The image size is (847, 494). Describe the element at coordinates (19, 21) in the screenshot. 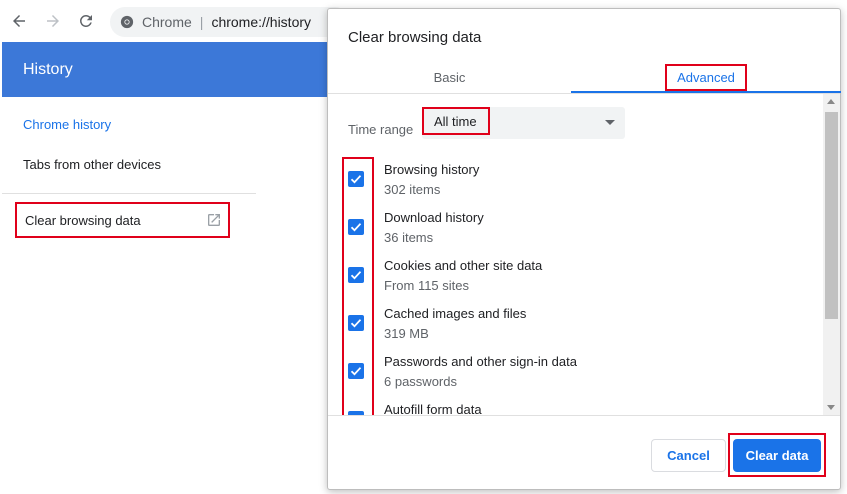

I see `back-arrow-icon` at that location.